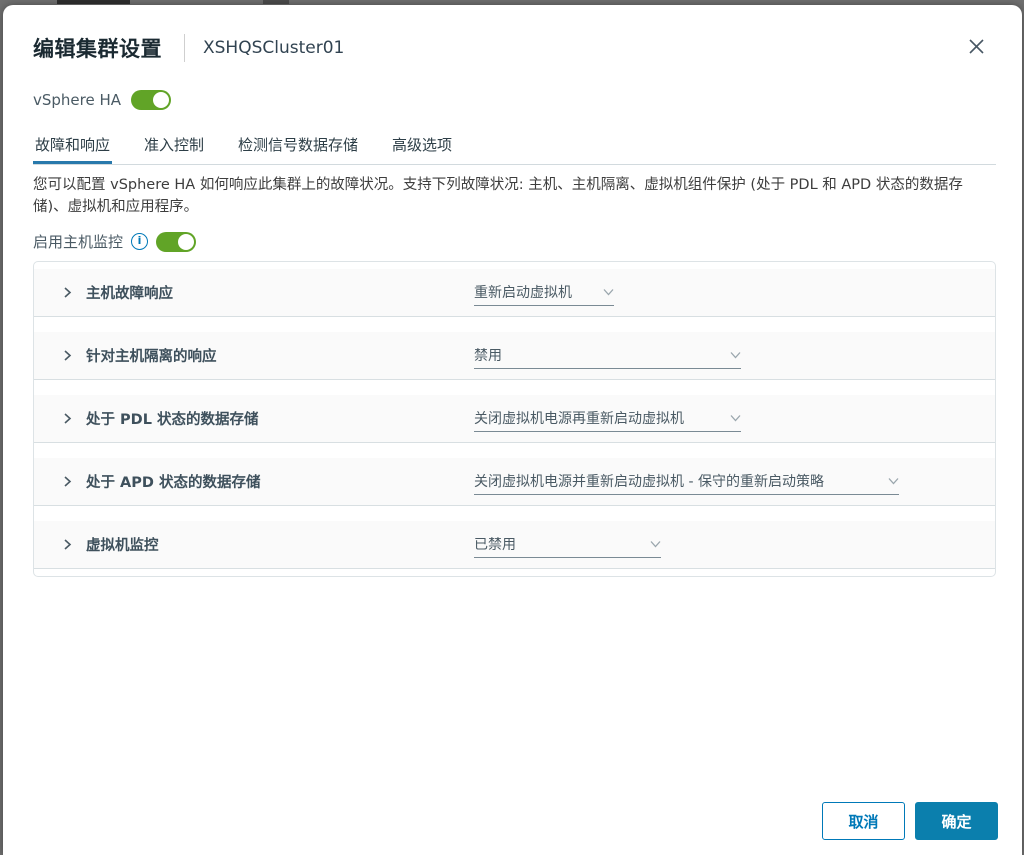 This screenshot has width=1024, height=855. Describe the element at coordinates (184, 48) in the screenshot. I see `title-divider` at that location.